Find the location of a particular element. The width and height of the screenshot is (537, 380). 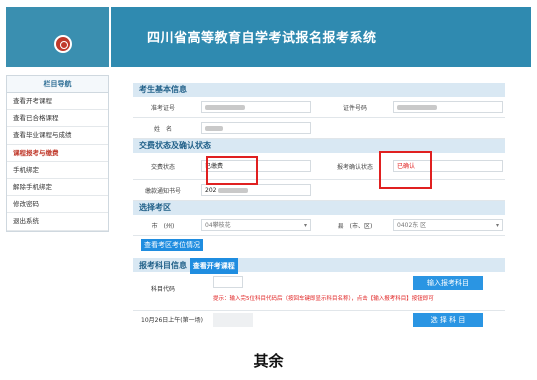

session-date-label: 10月26日上午(第一场) is located at coordinates (172, 320).